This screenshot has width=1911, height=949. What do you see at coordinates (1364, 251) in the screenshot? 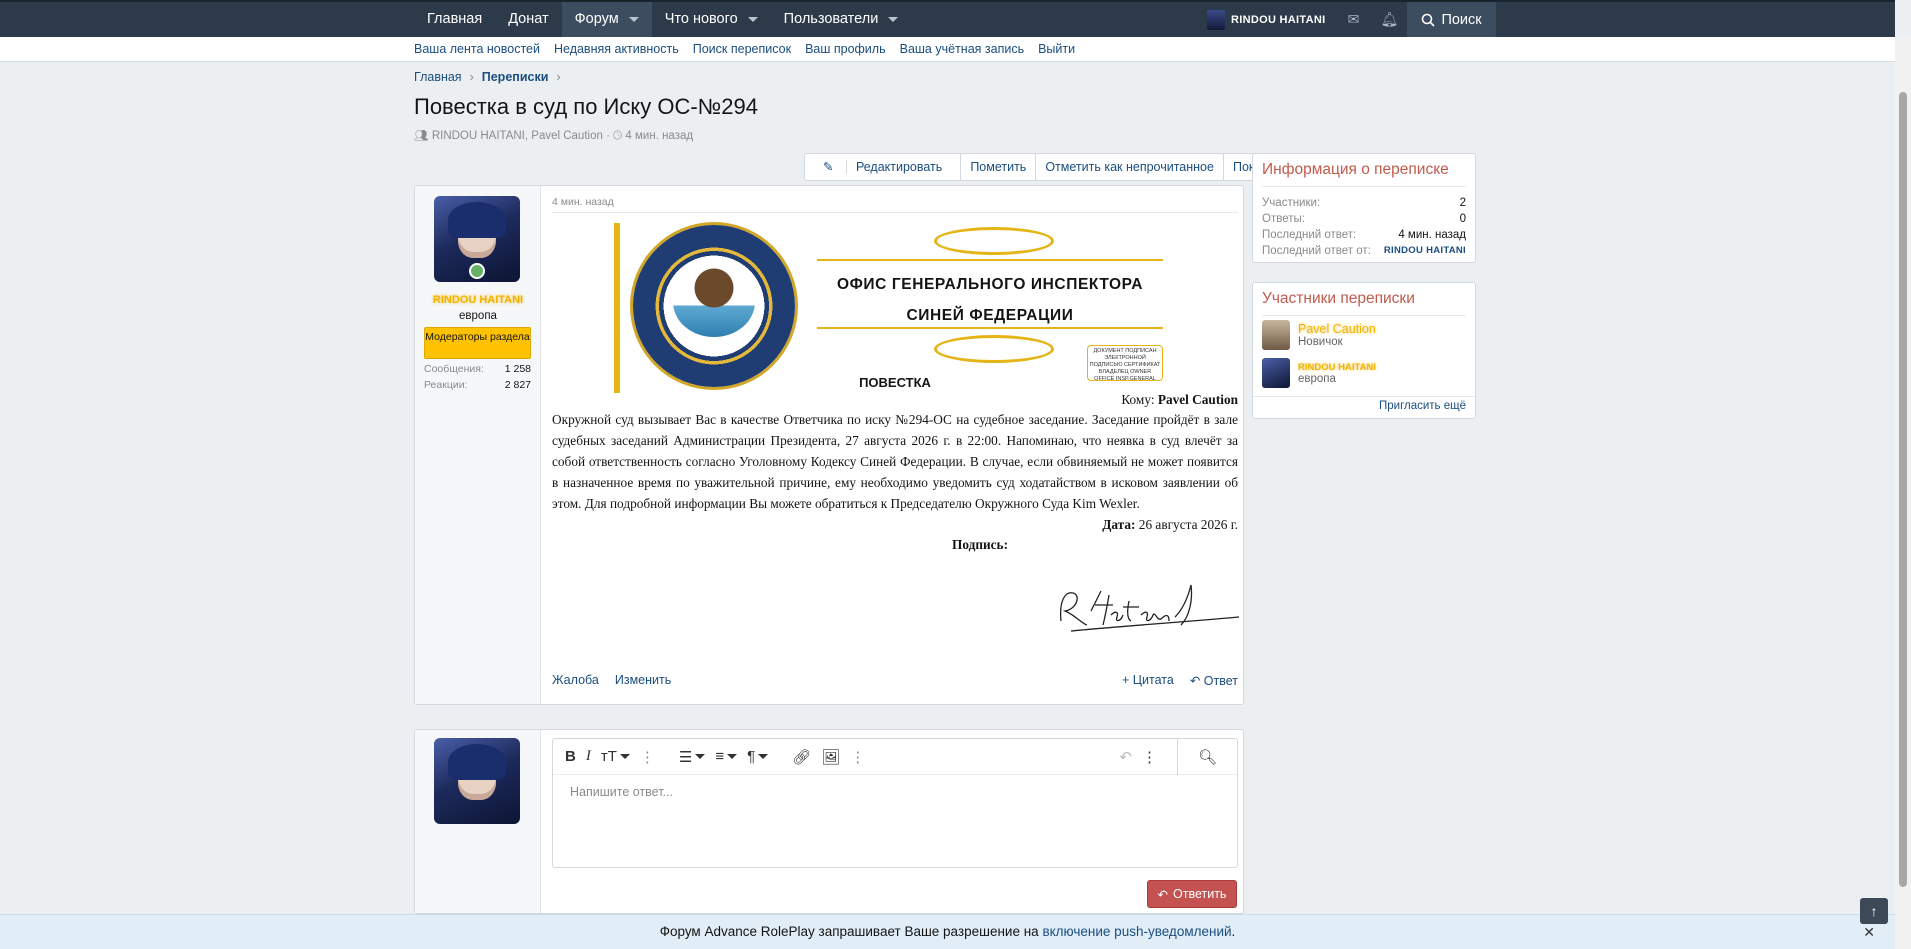
I see `info-last-reply-by: Последний ответ от: RINDOU HAITANI` at bounding box center [1364, 251].